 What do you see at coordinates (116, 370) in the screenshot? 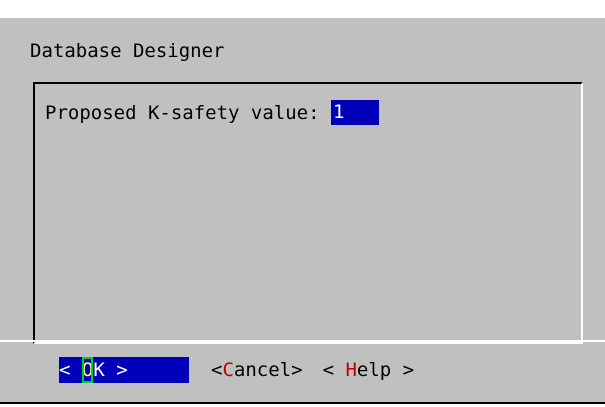
I see `ok-bracket-right: >` at bounding box center [116, 370].